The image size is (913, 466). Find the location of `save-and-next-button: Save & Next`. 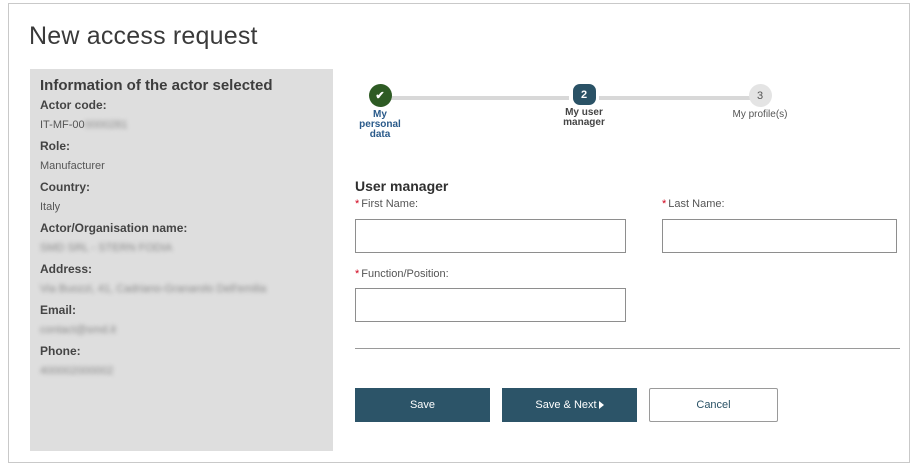

save-and-next-button: Save & Next is located at coordinates (569, 405).